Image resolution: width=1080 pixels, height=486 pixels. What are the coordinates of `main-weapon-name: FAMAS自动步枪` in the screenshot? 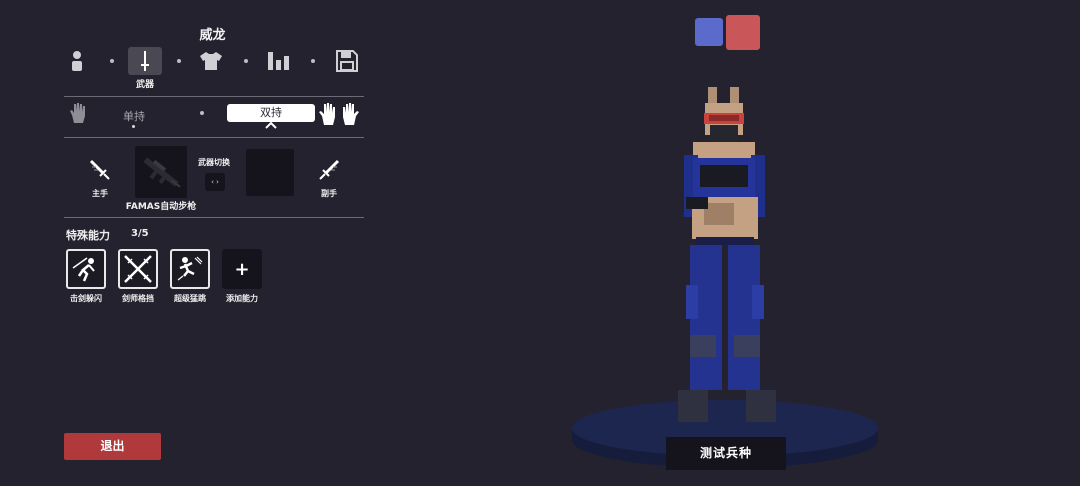 It's located at (161, 207).